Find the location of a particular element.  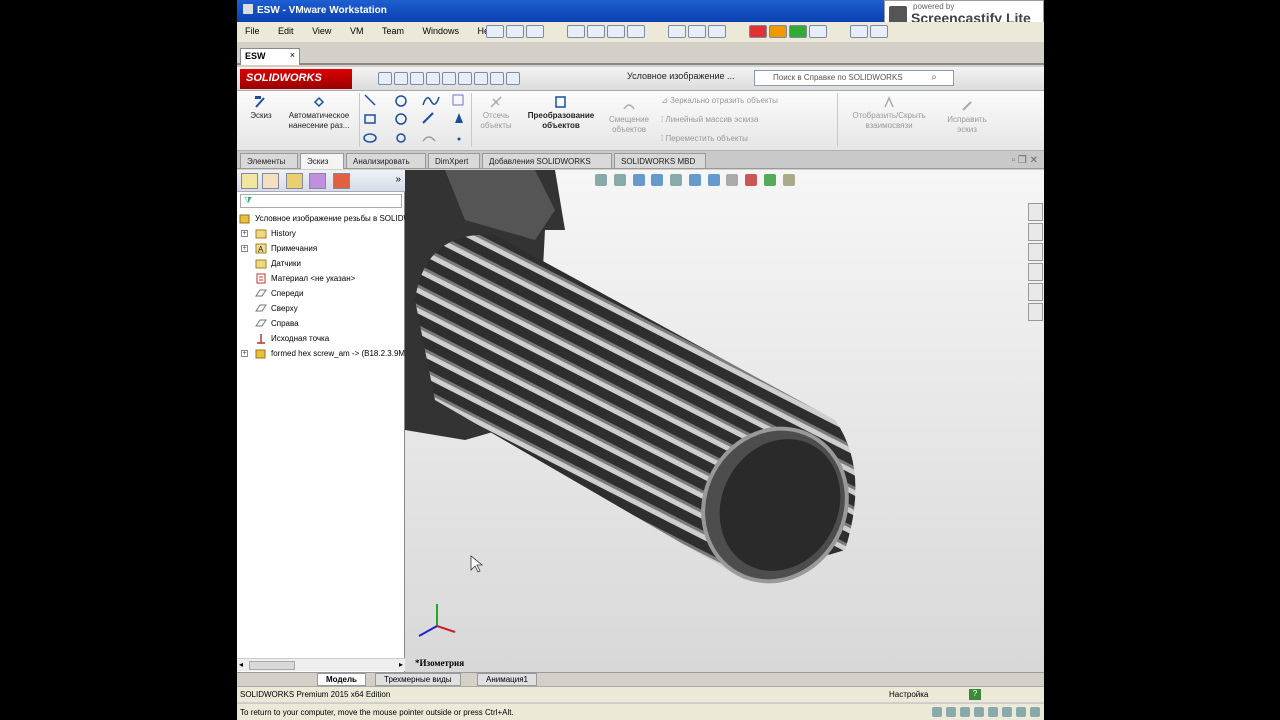

menu-vm: VM is located at coordinates (357, 29).